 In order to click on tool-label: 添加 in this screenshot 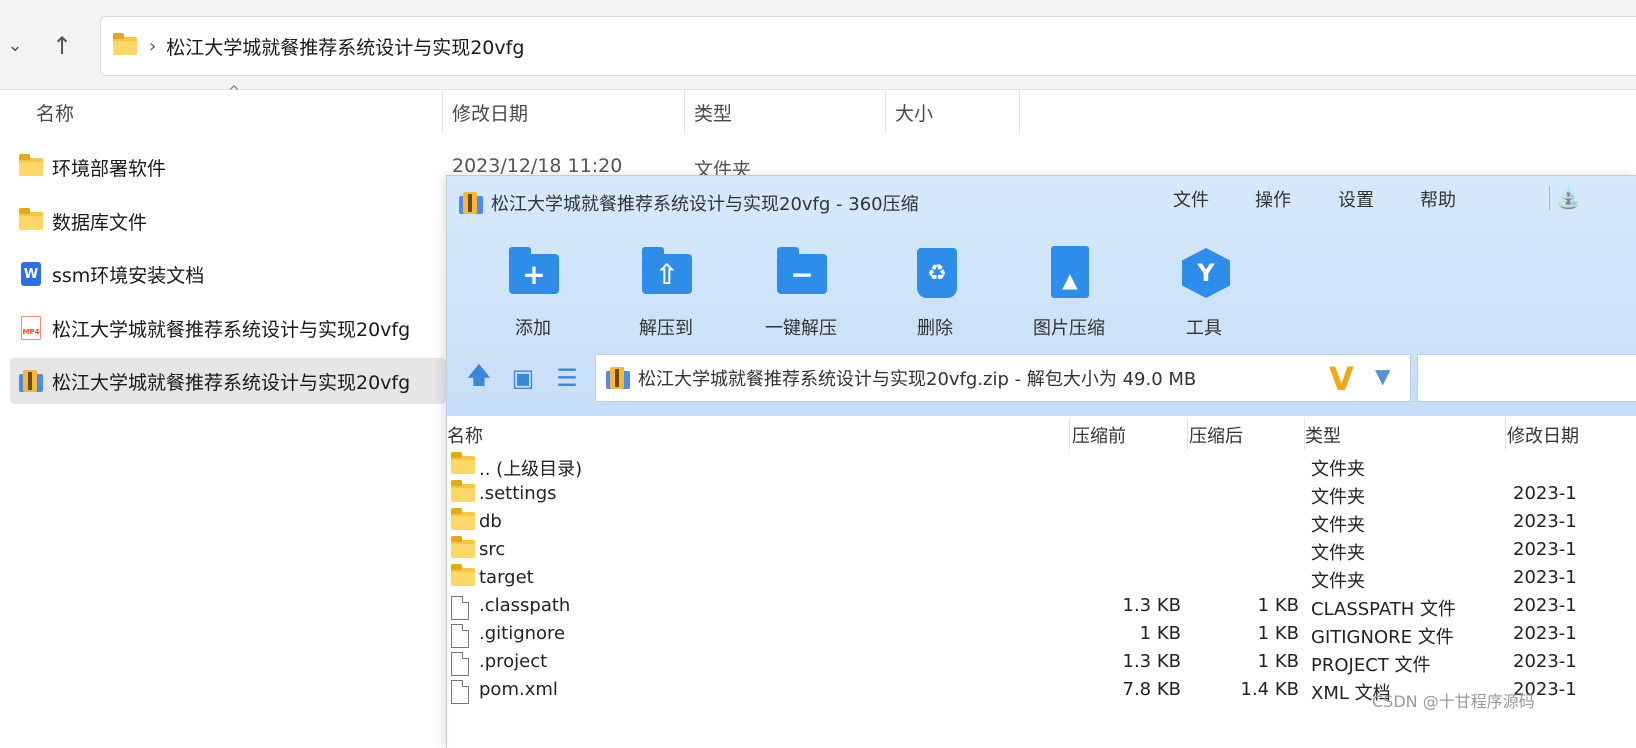, I will do `click(533, 328)`.